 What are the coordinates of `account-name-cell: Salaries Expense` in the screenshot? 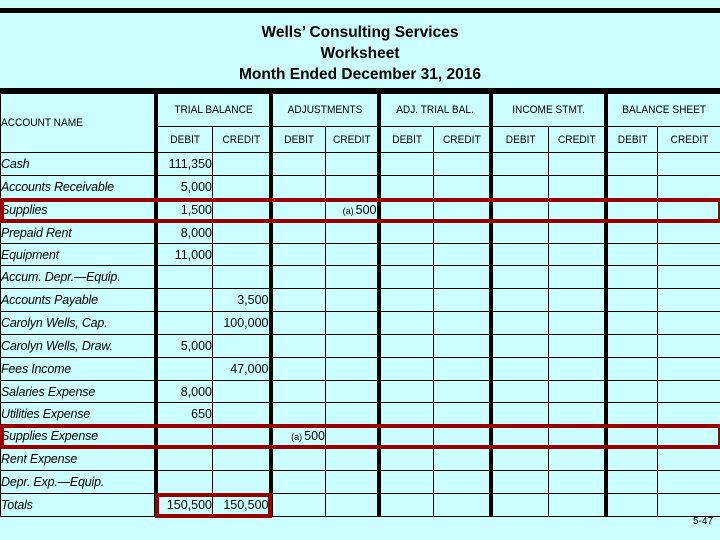 It's located at (78, 391).